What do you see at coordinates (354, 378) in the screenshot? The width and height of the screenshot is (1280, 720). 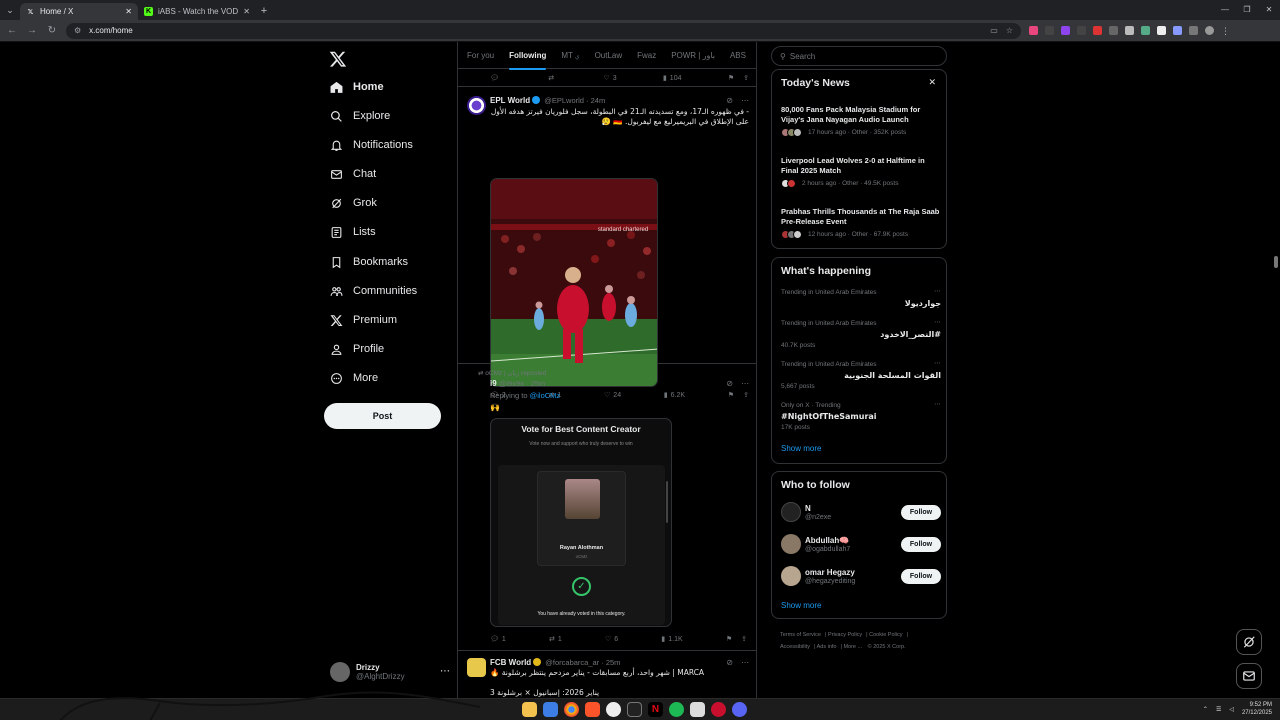 I see `nav-more: More` at bounding box center [354, 378].